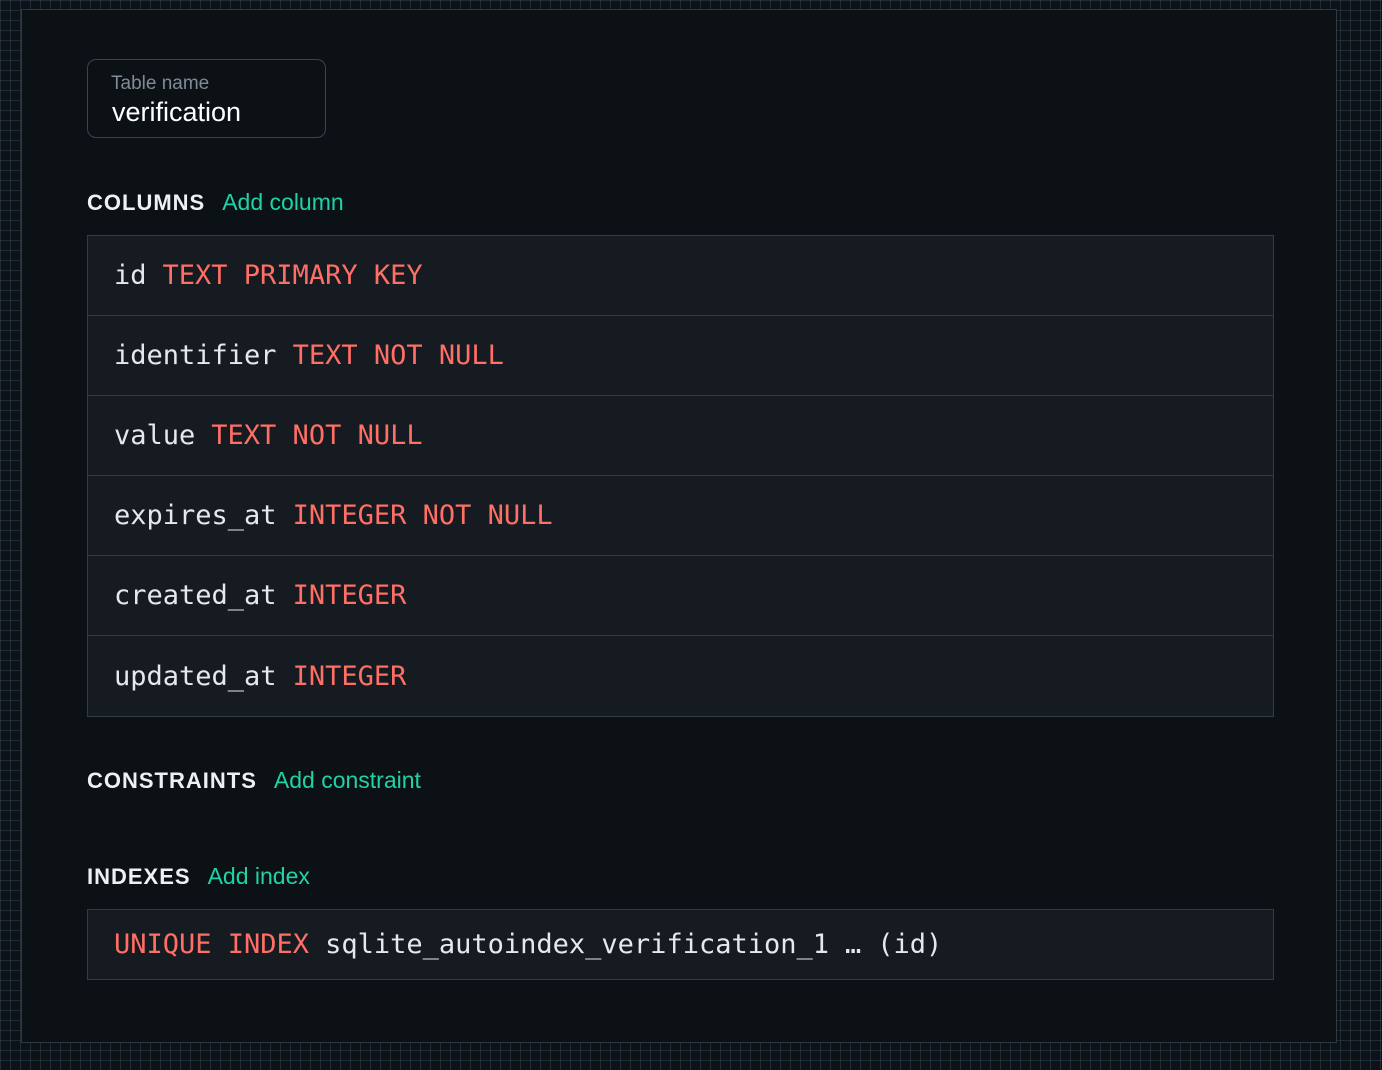  What do you see at coordinates (176, 112) in the screenshot?
I see `table-name-value: verification` at bounding box center [176, 112].